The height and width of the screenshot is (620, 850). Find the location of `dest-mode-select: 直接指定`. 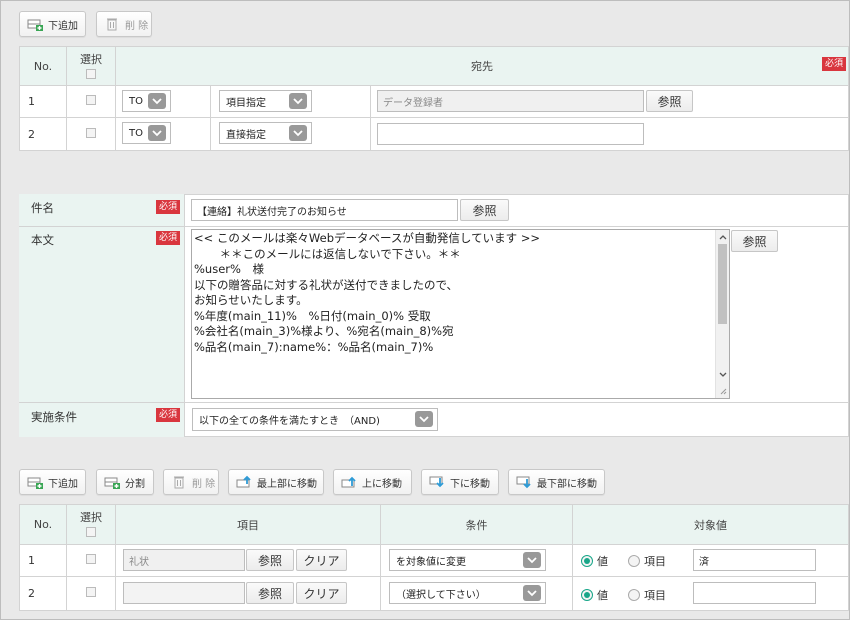

dest-mode-select: 直接指定 is located at coordinates (265, 133).